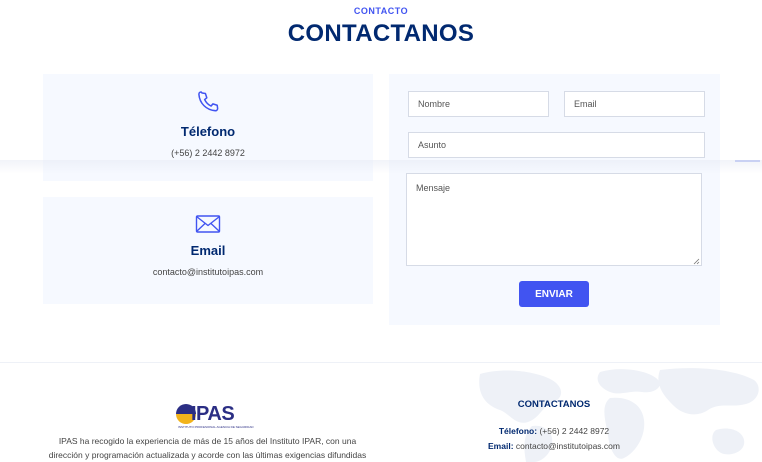 Image resolution: width=762 pixels, height=462 pixels. What do you see at coordinates (208, 224) in the screenshot?
I see `envelope-icon` at bounding box center [208, 224].